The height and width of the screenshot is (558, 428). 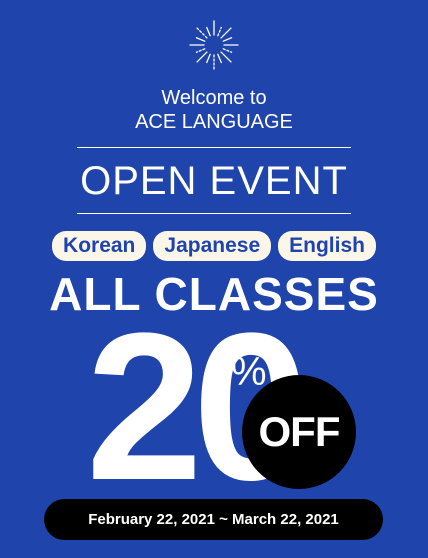 What do you see at coordinates (214, 181) in the screenshot?
I see `event-title: OPEN EVENT` at bounding box center [214, 181].